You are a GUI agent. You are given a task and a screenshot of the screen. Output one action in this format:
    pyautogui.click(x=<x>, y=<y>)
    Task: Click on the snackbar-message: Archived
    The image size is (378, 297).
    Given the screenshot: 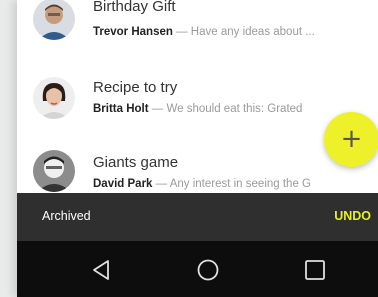 What is the action you would take?
    pyautogui.click(x=66, y=216)
    